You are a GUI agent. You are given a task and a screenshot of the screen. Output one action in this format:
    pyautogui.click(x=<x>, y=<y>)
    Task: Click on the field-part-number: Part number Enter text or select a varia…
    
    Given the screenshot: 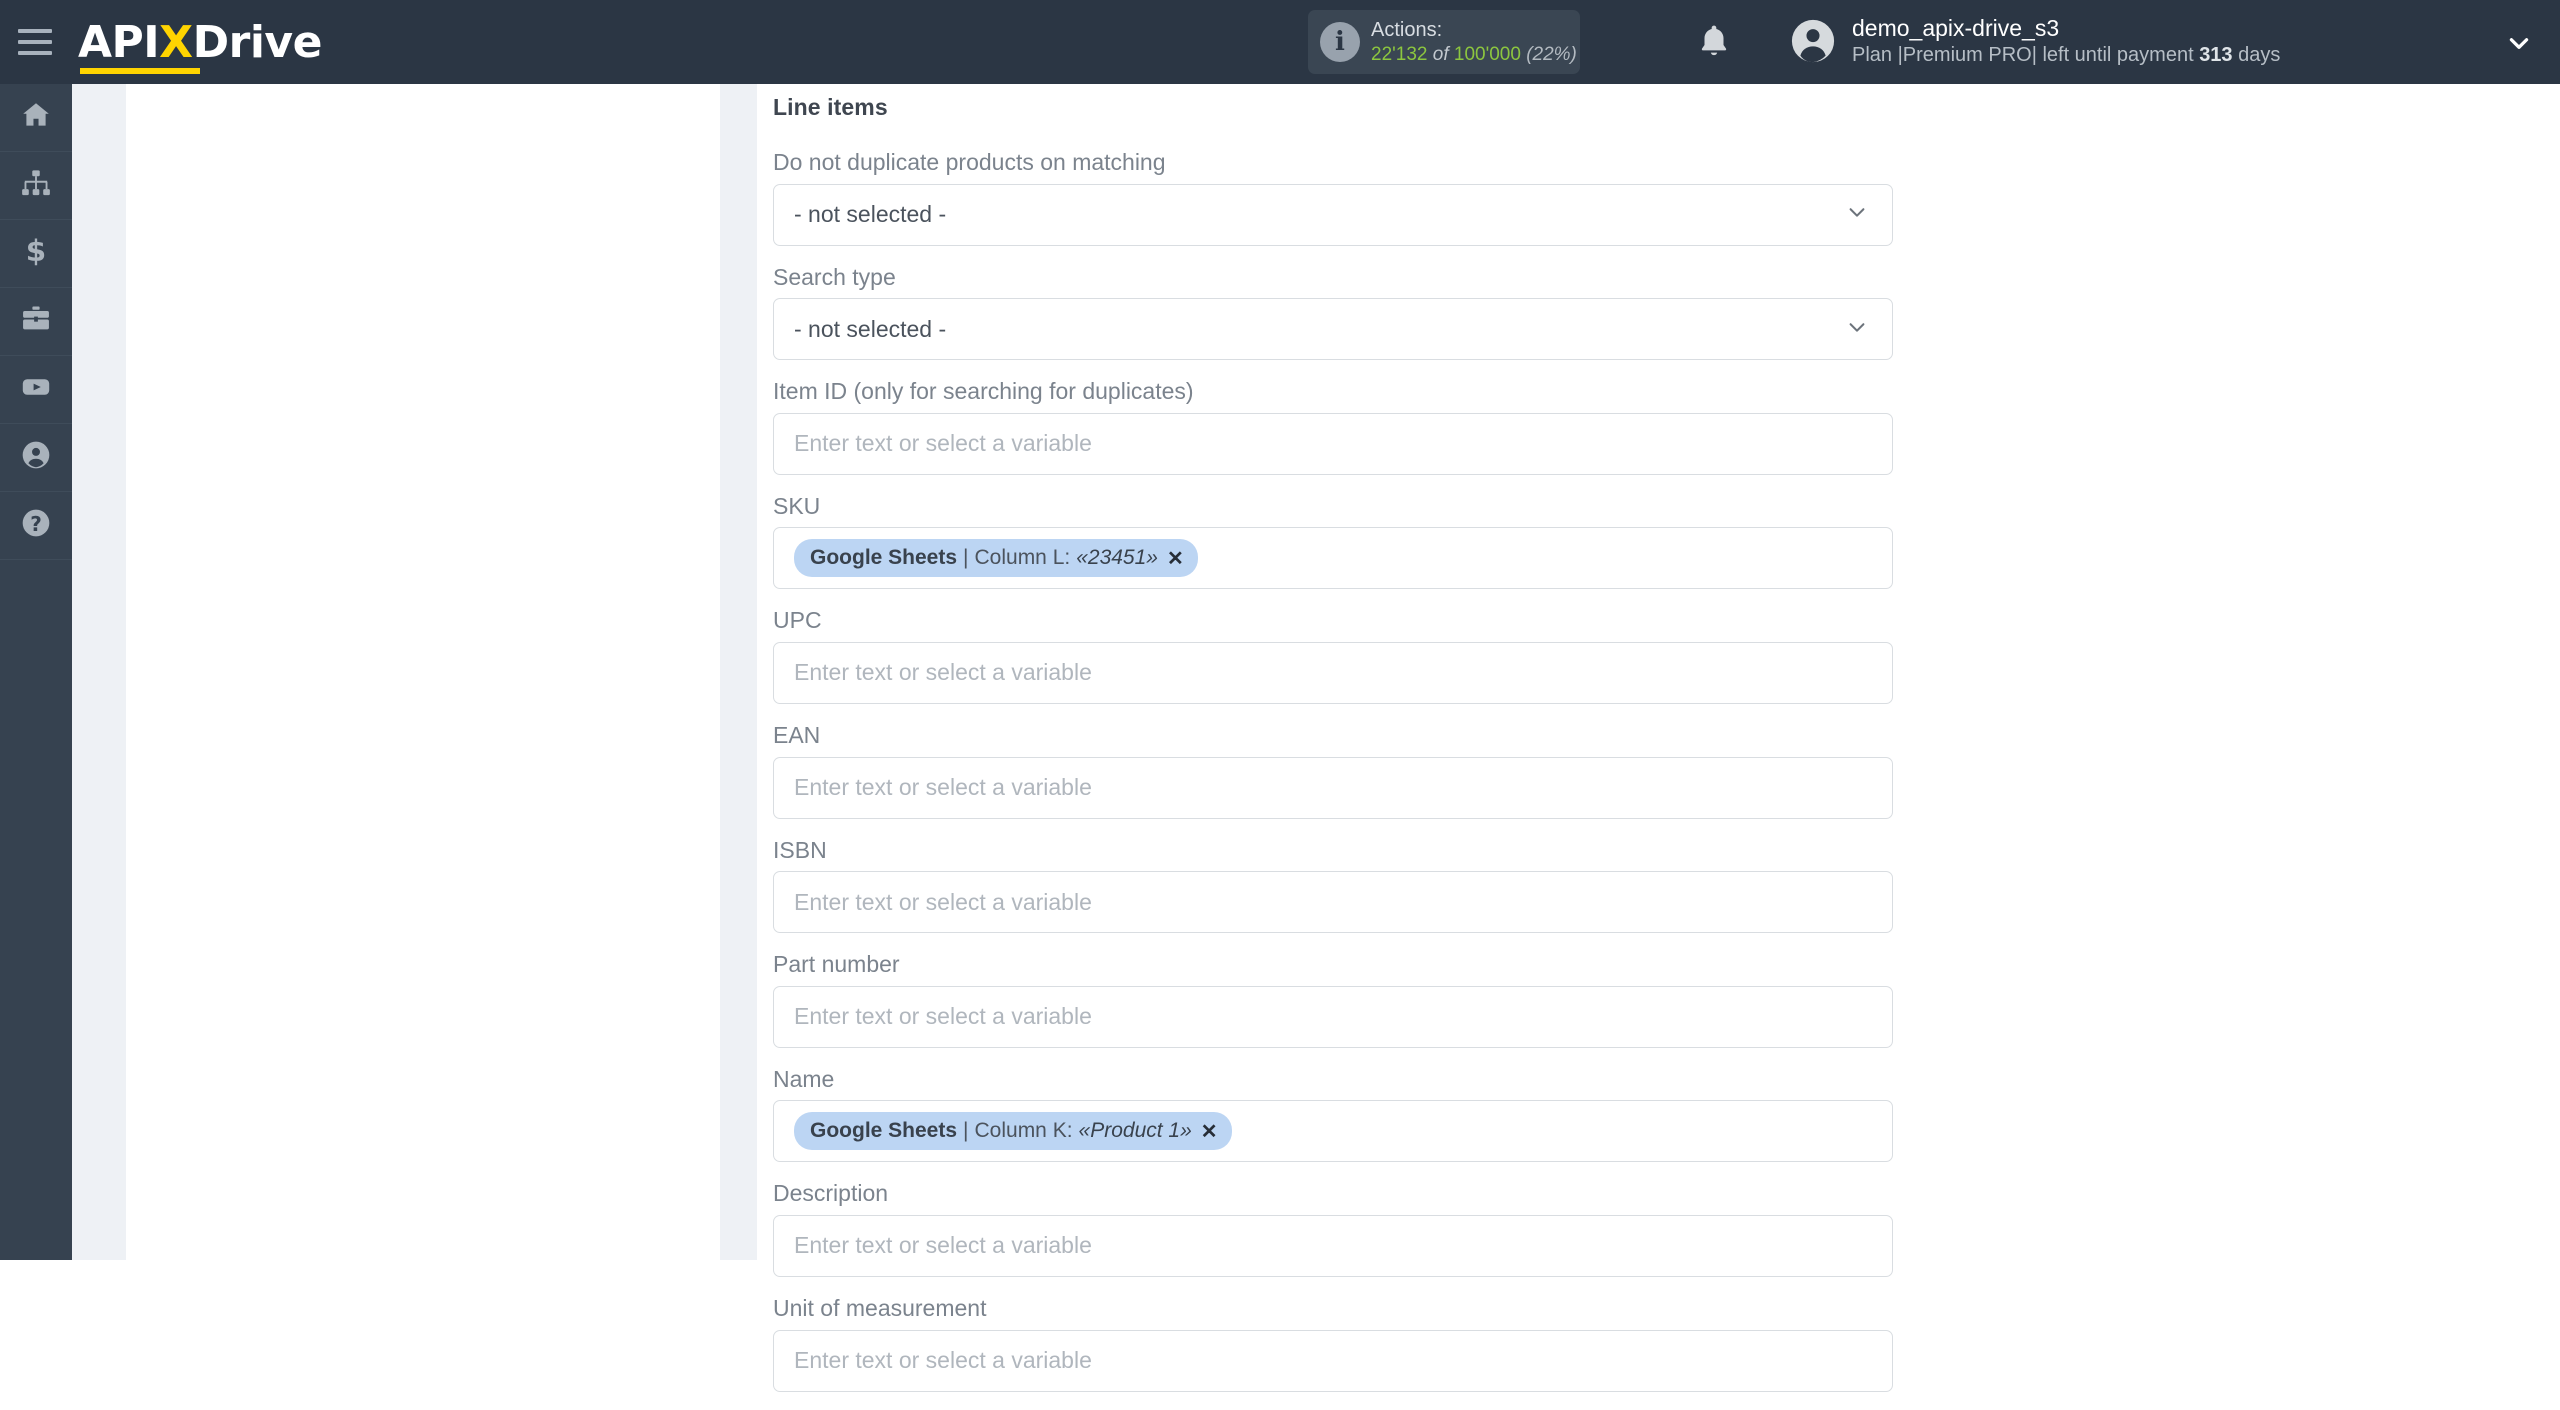 What is the action you would take?
    pyautogui.click(x=1333, y=999)
    